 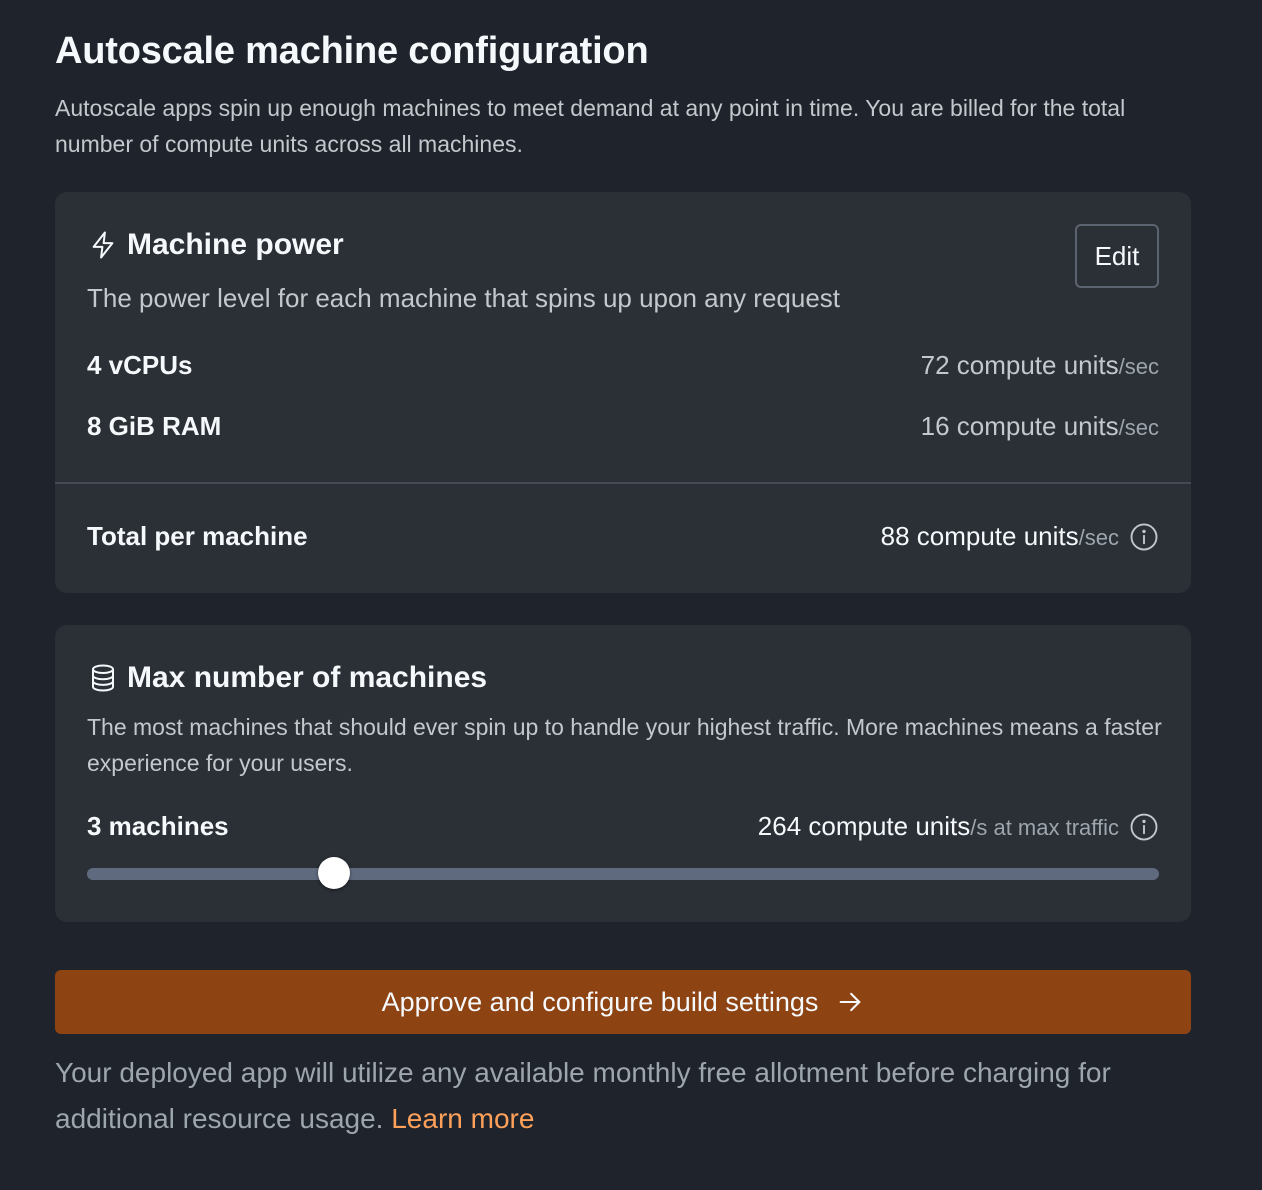 What do you see at coordinates (1138, 366) in the screenshot?
I see `cpu-unit-suffix: /sec` at bounding box center [1138, 366].